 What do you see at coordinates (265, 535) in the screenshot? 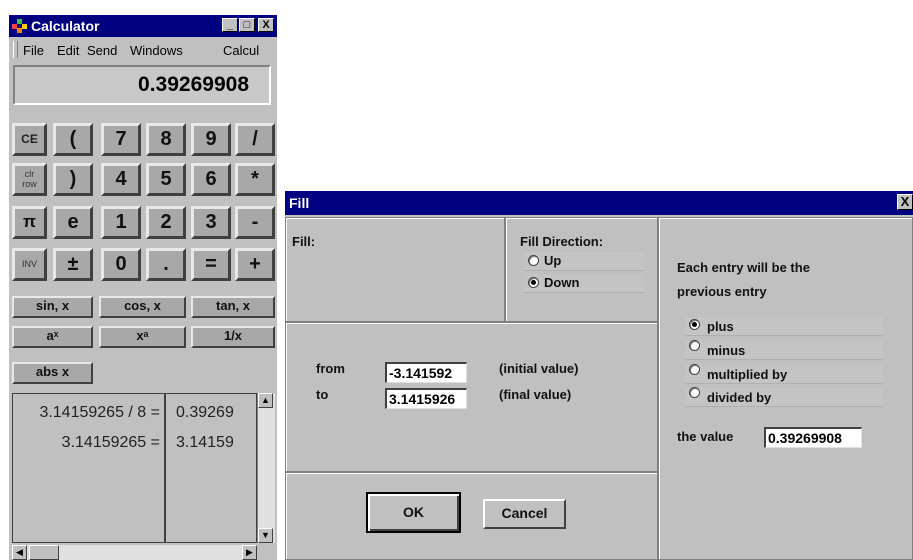
I see `scroll-down-arrow-icon: ▼` at bounding box center [265, 535].